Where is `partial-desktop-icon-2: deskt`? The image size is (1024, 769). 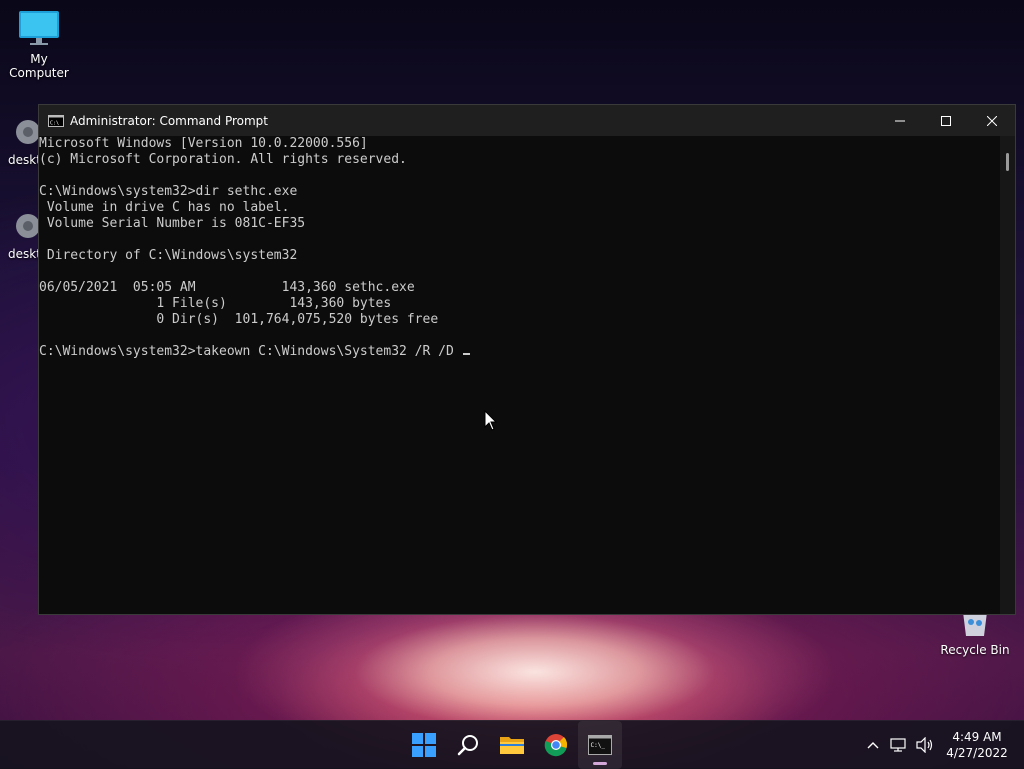 partial-desktop-icon-2: deskt is located at coordinates (24, 233).